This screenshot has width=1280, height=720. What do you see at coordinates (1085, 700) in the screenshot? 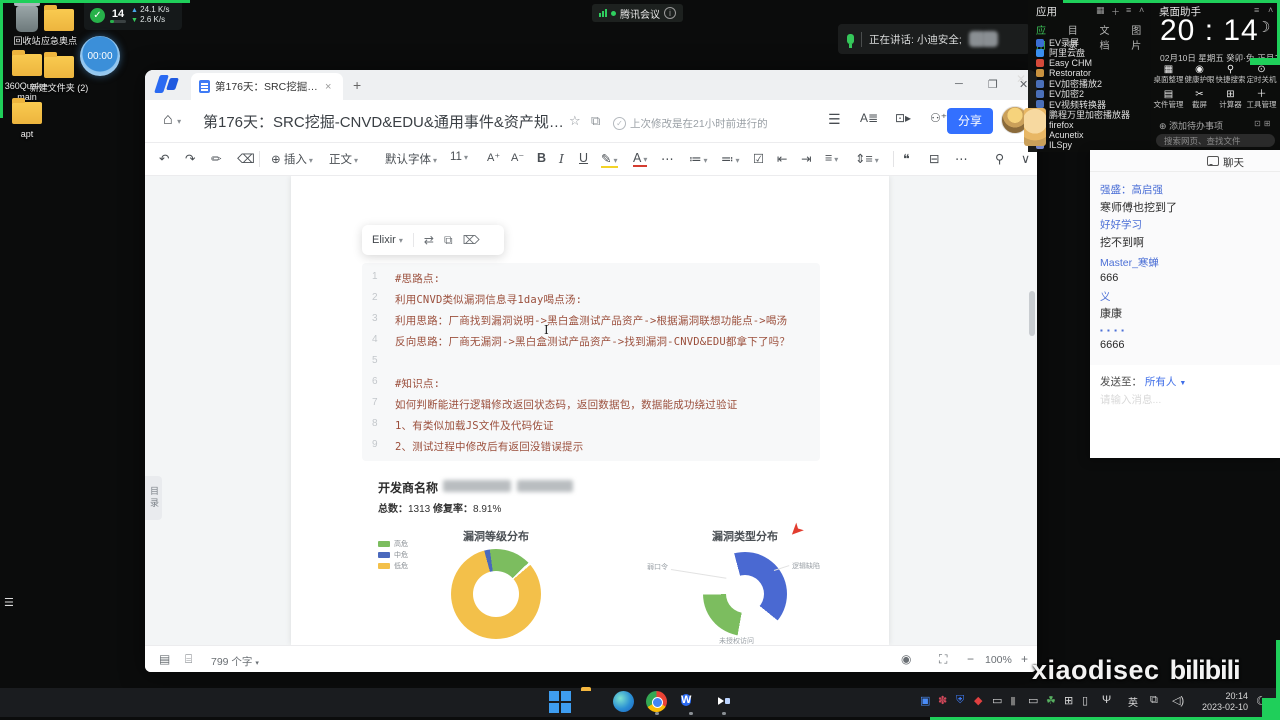
I see `tray-battery-icon: ▯` at bounding box center [1085, 700].